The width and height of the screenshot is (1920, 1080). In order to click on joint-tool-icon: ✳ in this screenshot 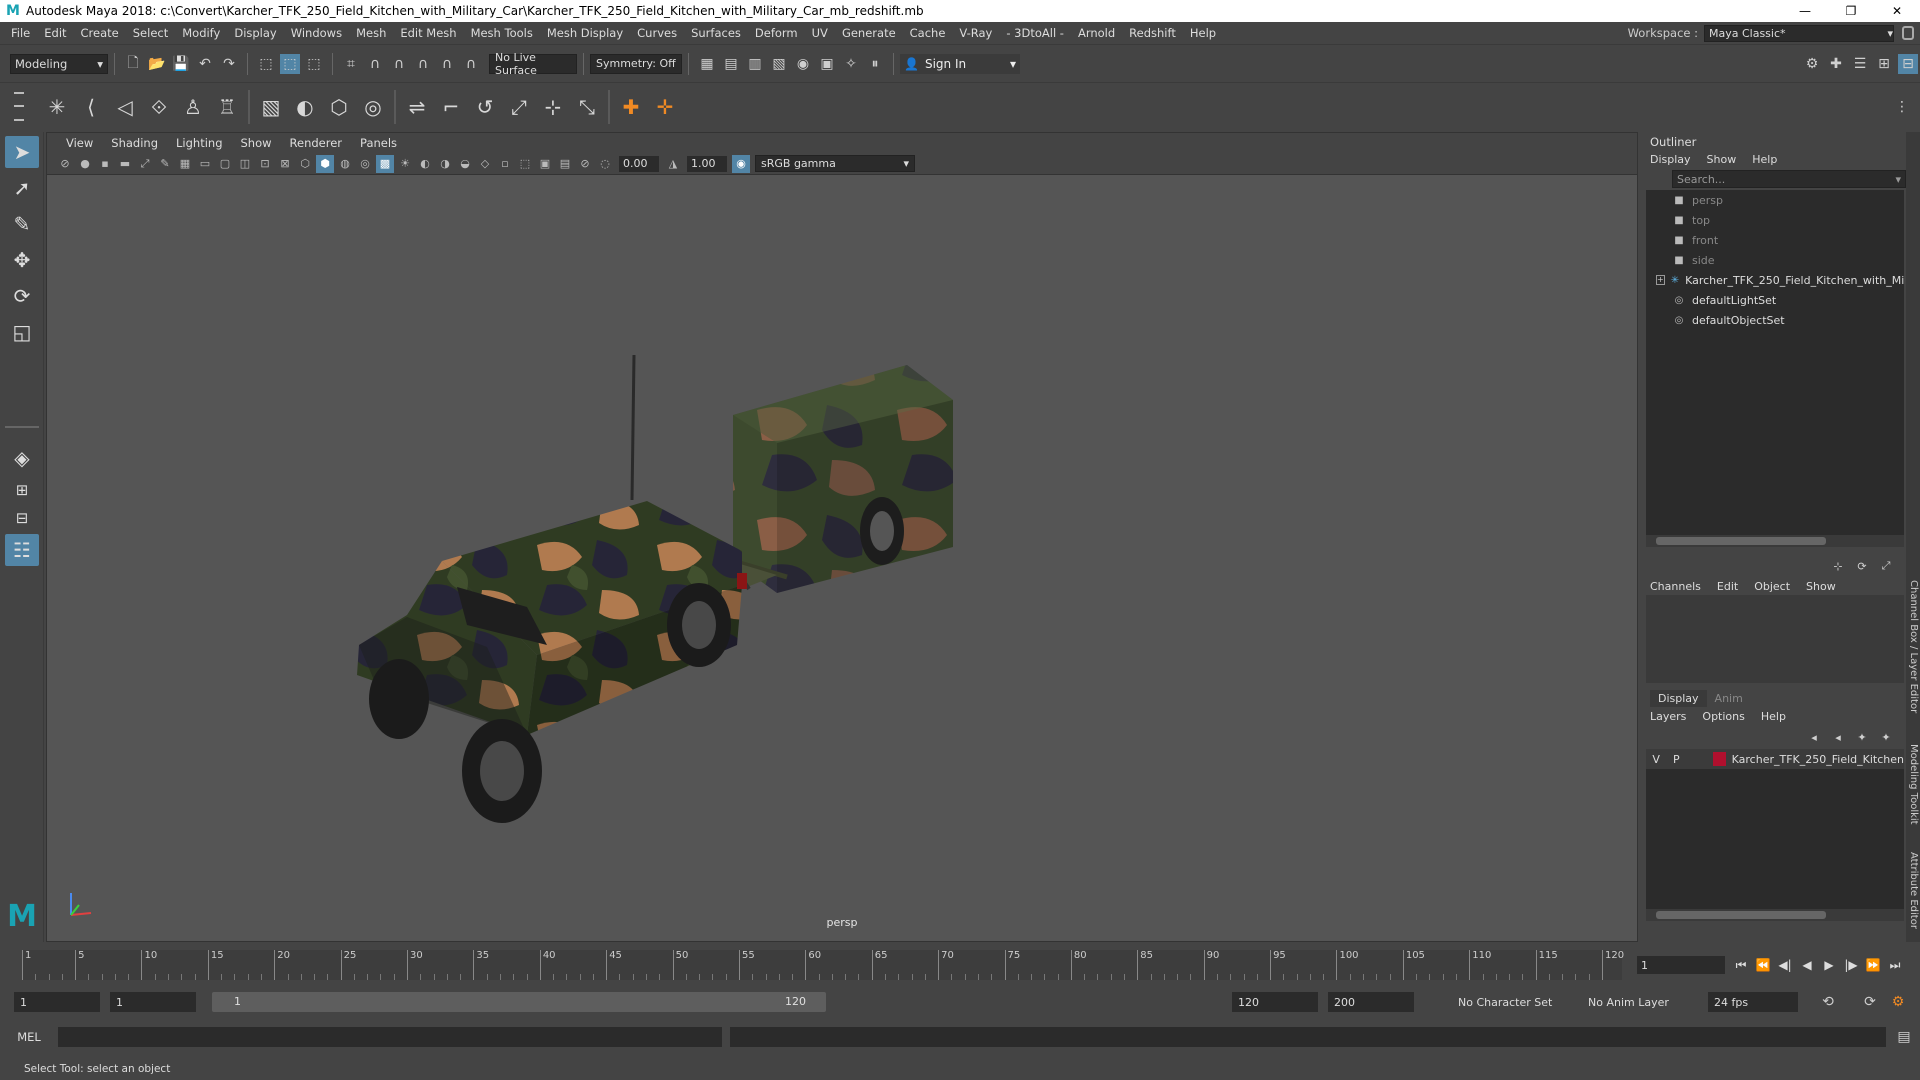, I will do `click(57, 107)`.